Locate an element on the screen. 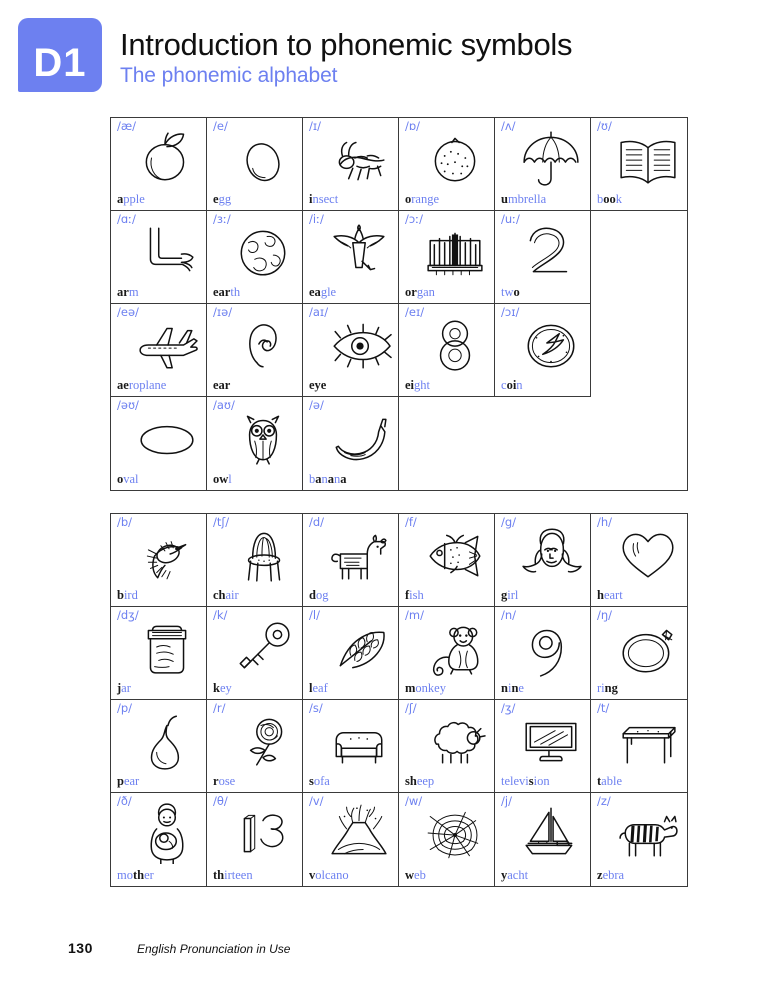  example-word: arm is located at coordinates (128, 291).